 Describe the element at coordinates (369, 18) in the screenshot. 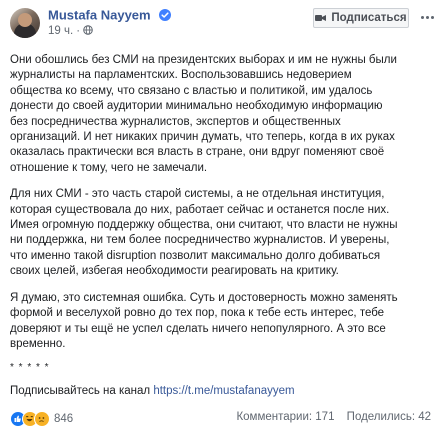

I see `subscribe-button-label: Подписаться` at that location.